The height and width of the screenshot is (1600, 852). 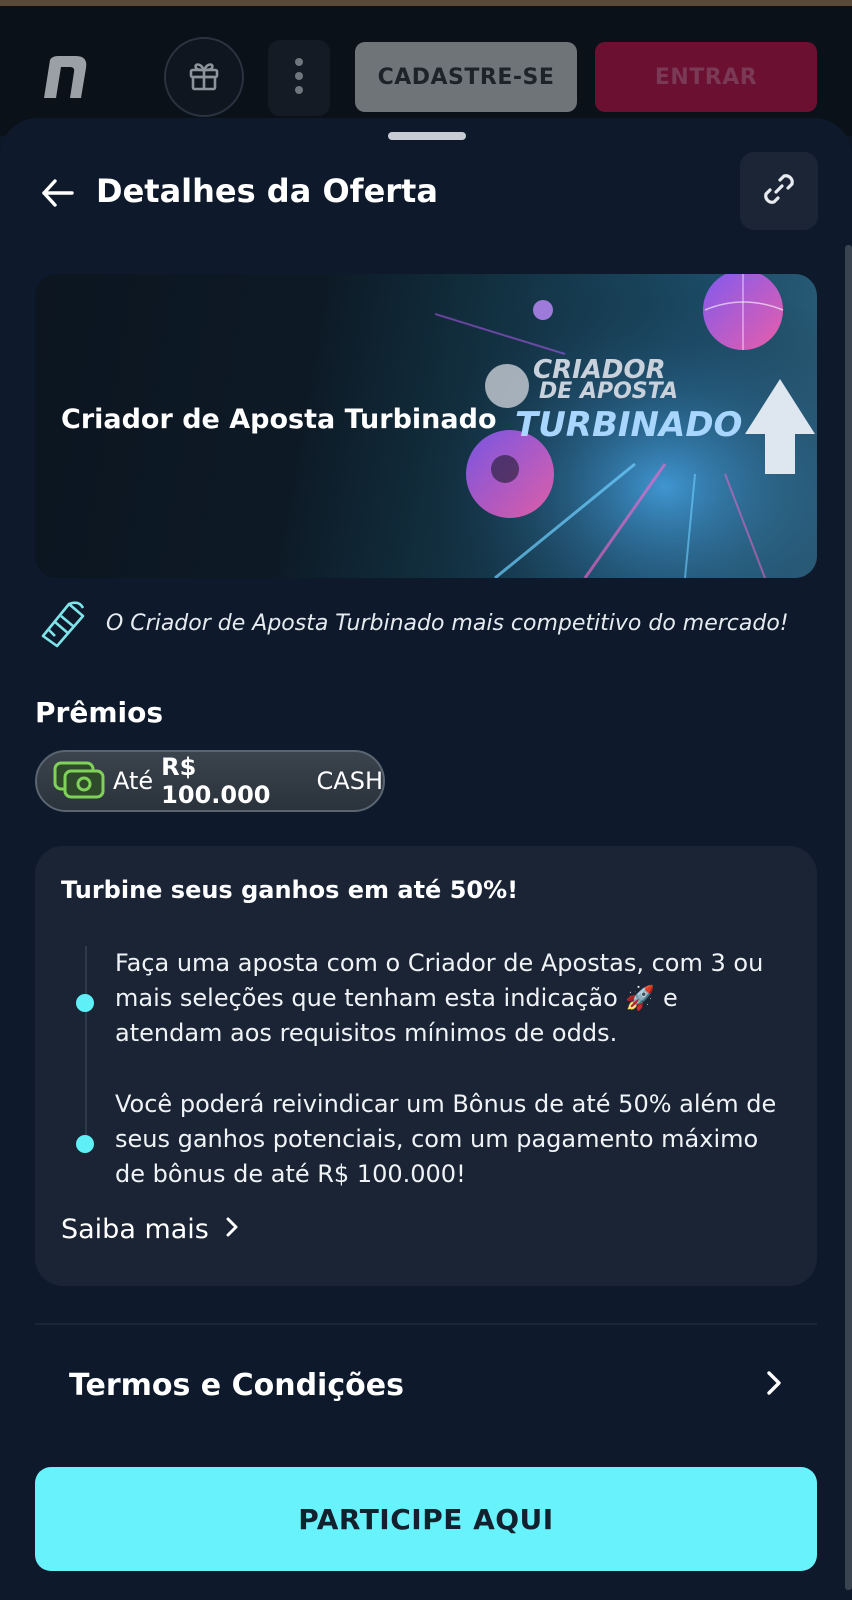 I want to click on sheet-drag-handle, so click(x=427, y=136).